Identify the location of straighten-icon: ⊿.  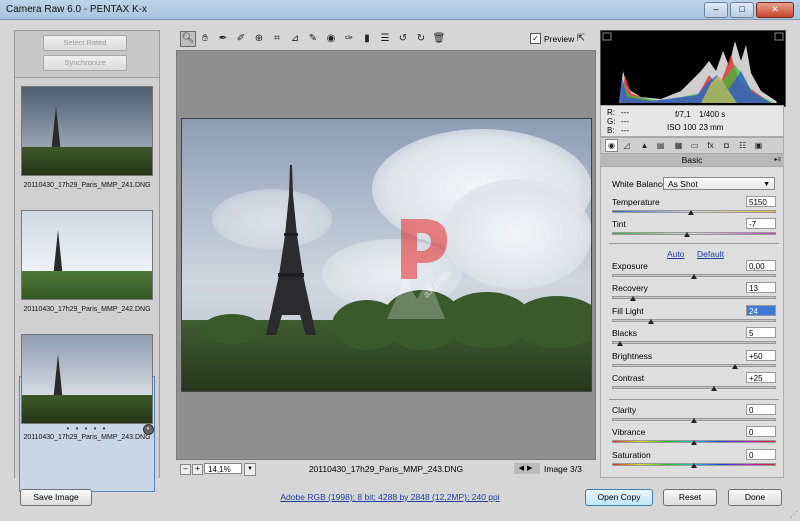
(295, 39).